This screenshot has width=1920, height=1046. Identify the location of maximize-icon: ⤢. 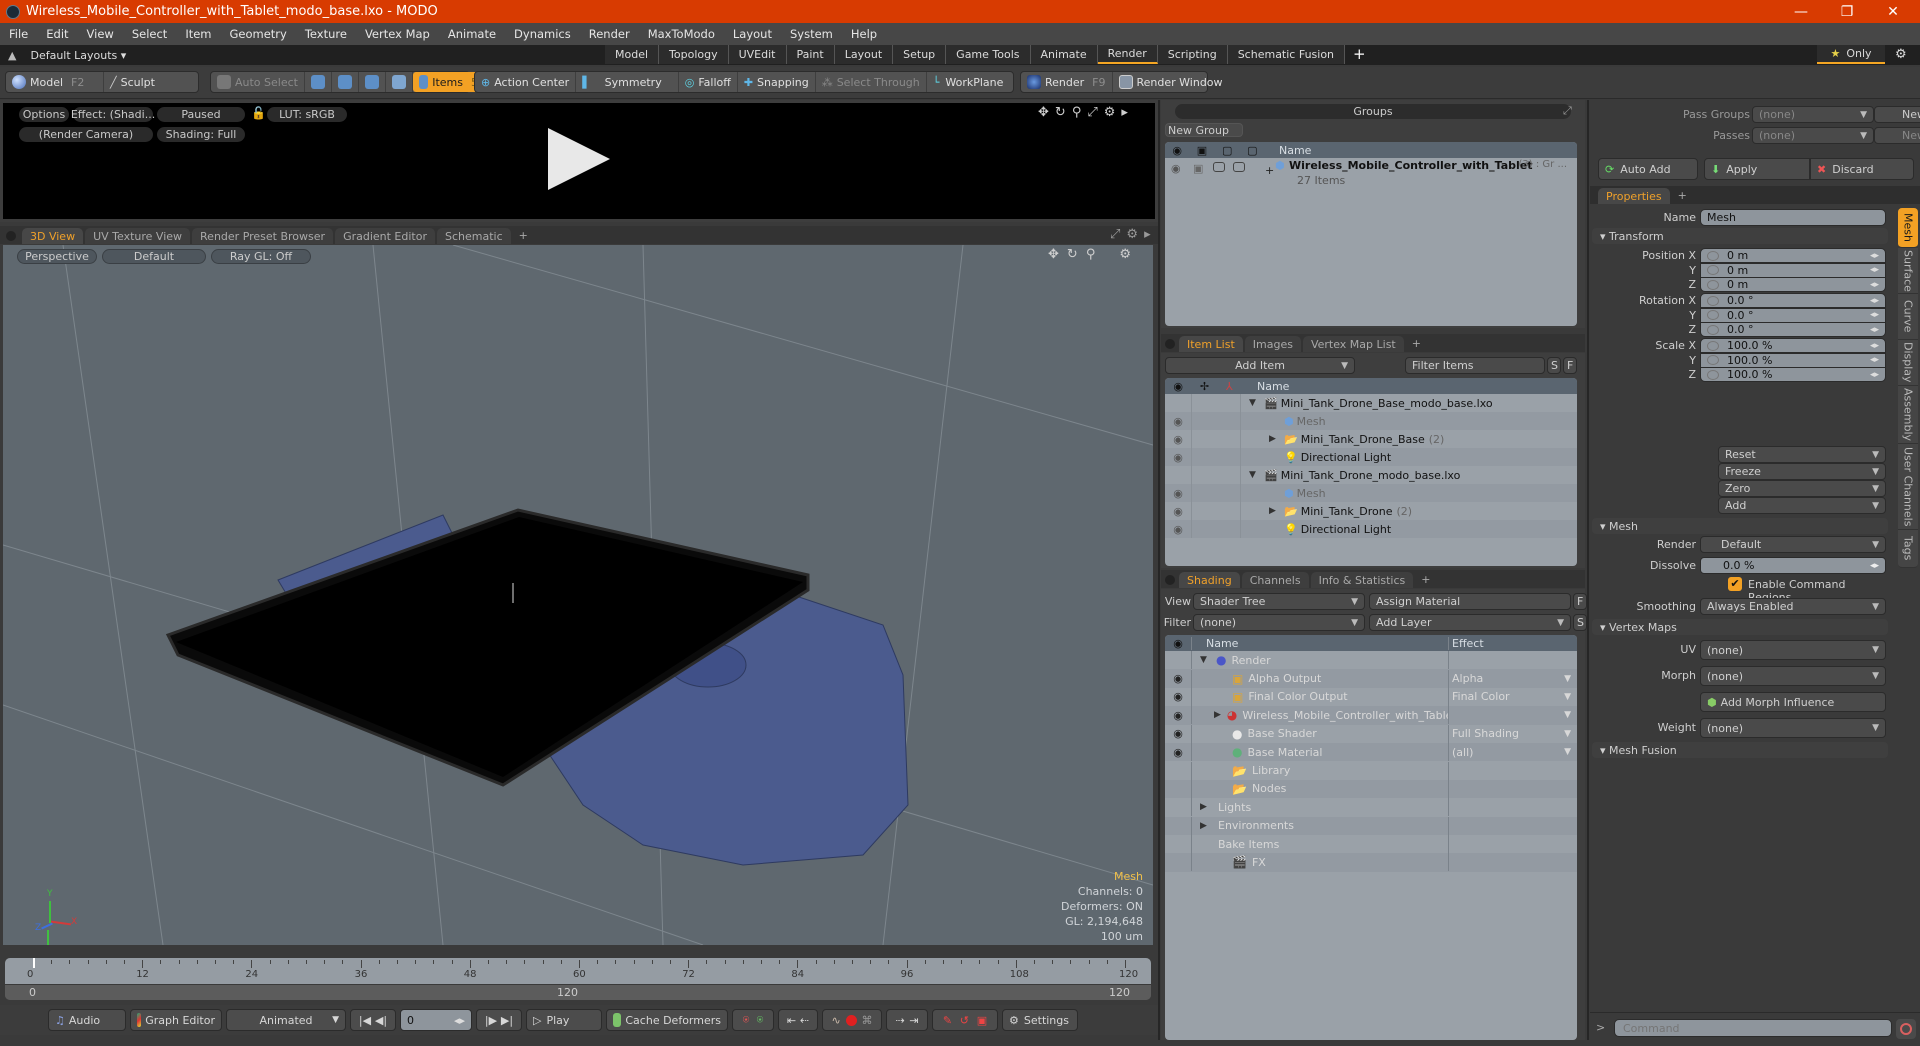
(1567, 111).